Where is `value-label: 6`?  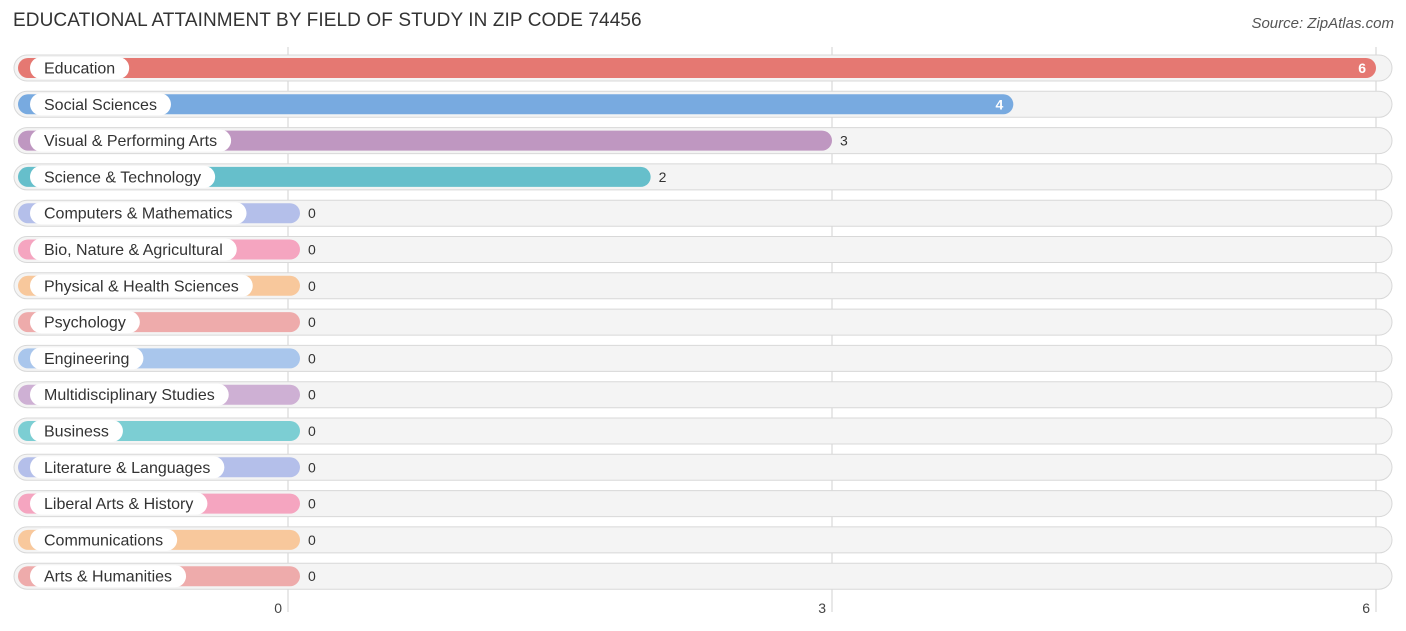
value-label: 6 is located at coordinates (1362, 68).